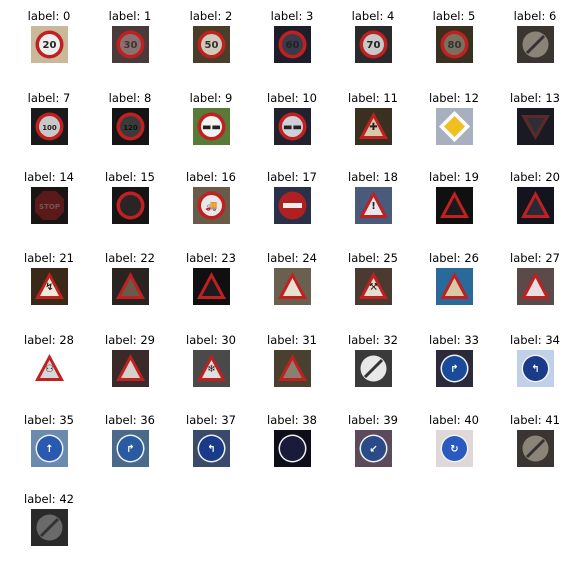 This screenshot has height=576, width=576. I want to click on sample-cell: label: 35 ↑, so click(49, 443).